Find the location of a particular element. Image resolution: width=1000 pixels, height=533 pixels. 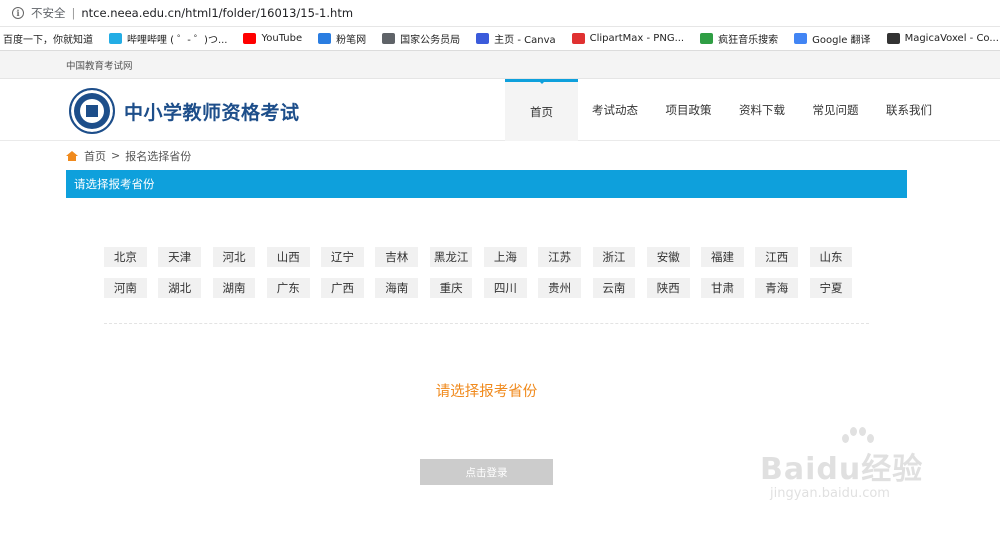

bookmark-label: 百度一下，你就知道 is located at coordinates (48, 40).